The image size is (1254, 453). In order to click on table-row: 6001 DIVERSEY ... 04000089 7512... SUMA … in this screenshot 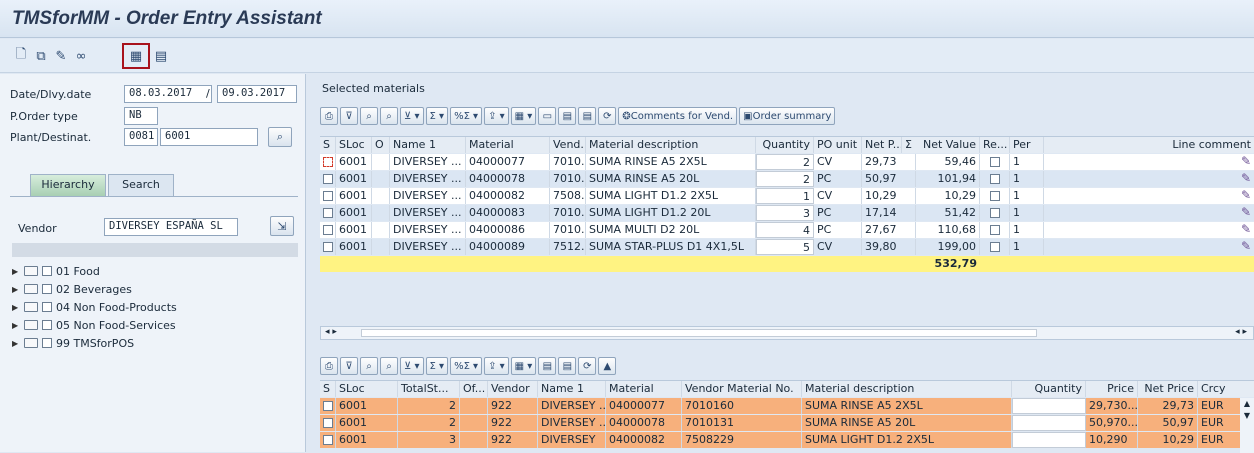, I will do `click(787, 247)`.